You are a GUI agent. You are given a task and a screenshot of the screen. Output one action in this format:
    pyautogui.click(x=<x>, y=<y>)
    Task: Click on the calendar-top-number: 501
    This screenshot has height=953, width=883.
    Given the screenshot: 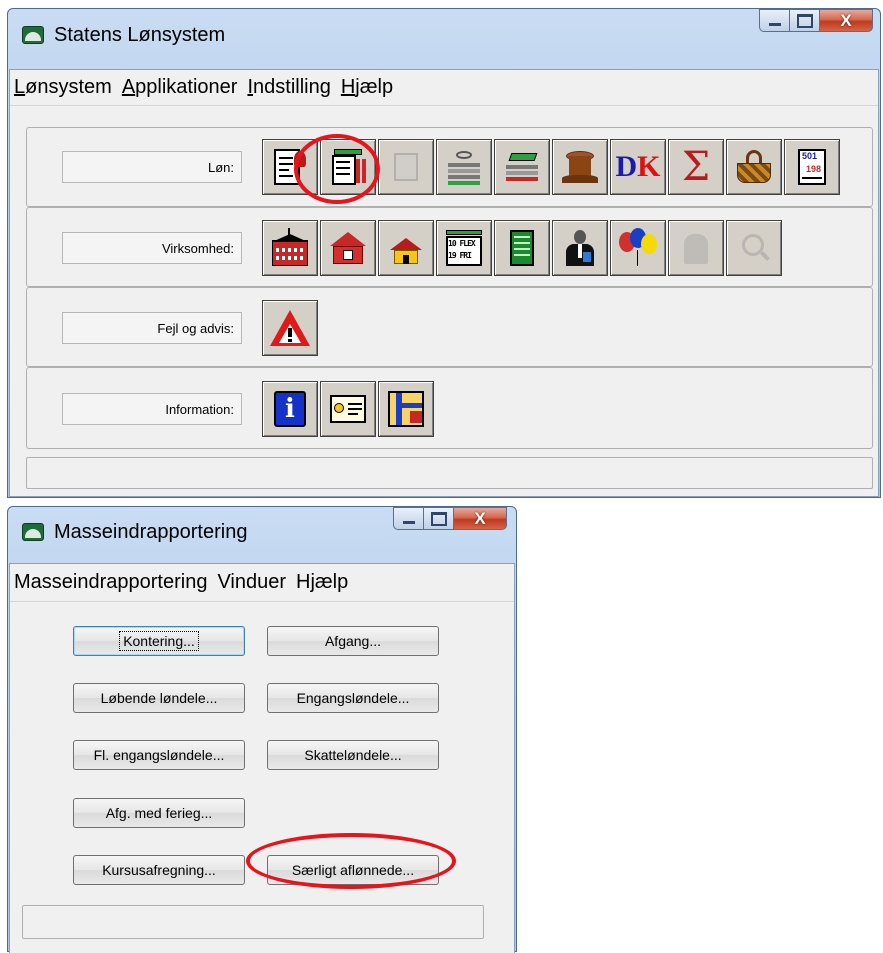 What is the action you would take?
    pyautogui.click(x=810, y=156)
    